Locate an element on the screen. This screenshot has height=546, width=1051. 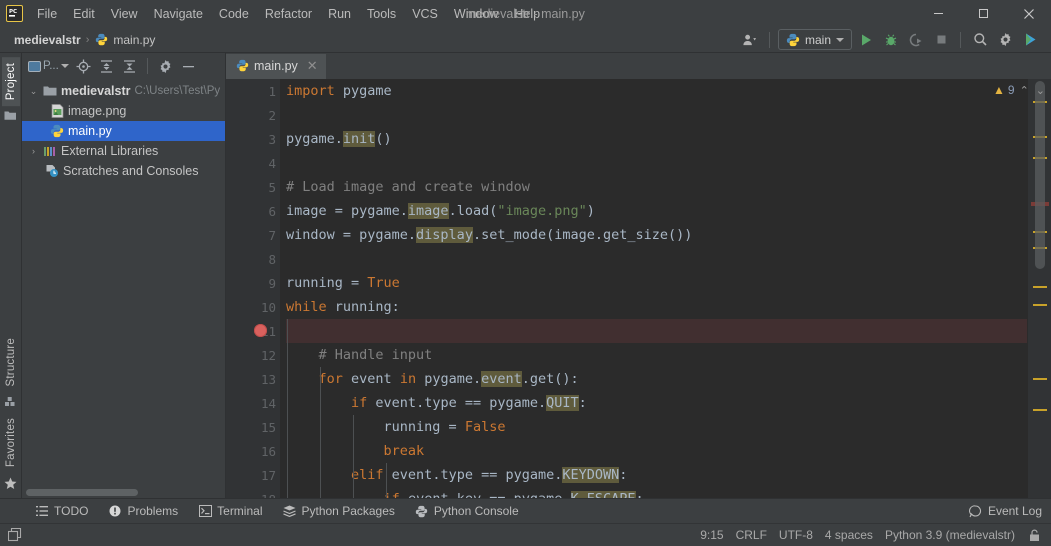
breadcrumb-file: main.py is located at coordinates (134, 40).